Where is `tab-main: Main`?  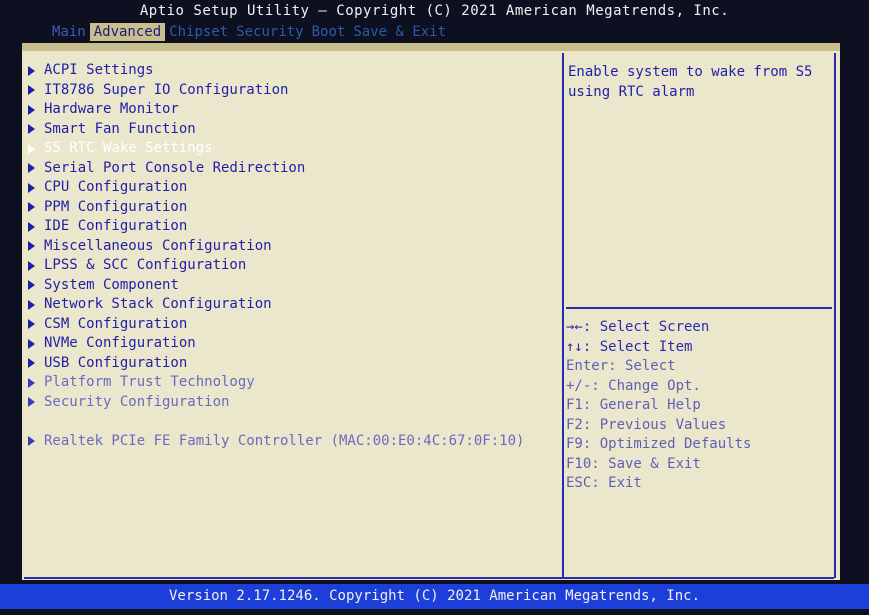 tab-main: Main is located at coordinates (69, 32).